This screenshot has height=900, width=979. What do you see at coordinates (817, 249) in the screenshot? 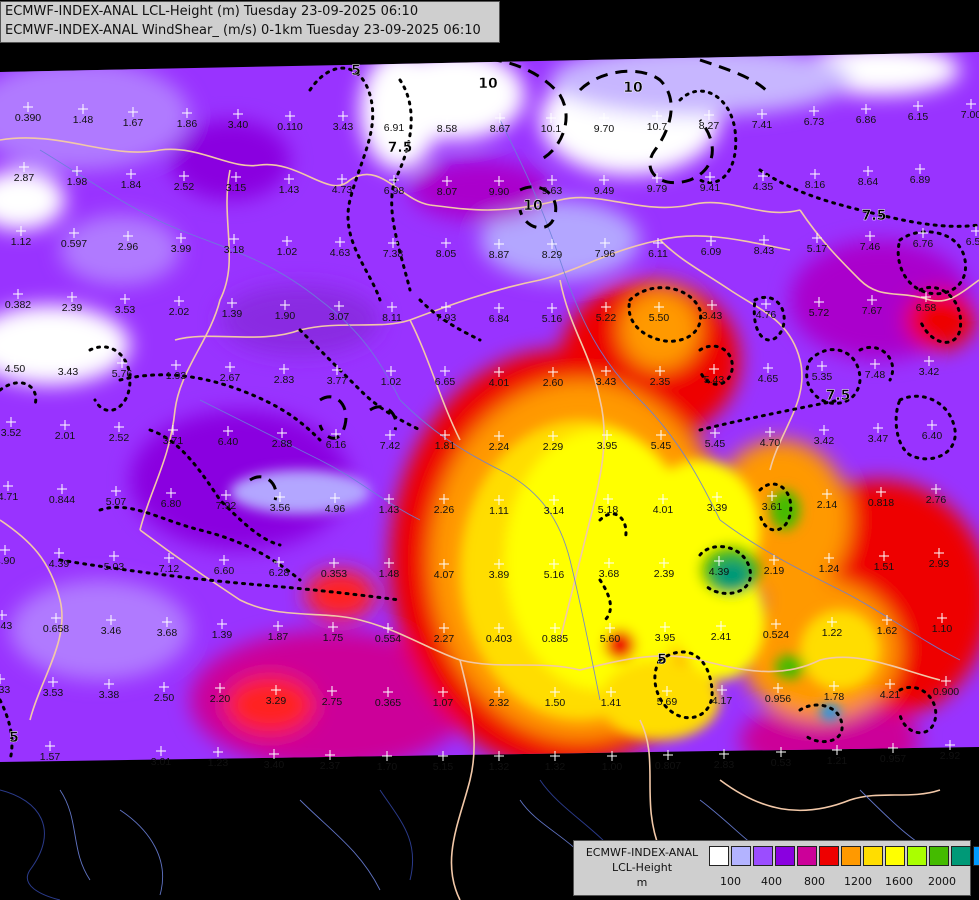
I see `grid-value-label: 5.17` at bounding box center [817, 249].